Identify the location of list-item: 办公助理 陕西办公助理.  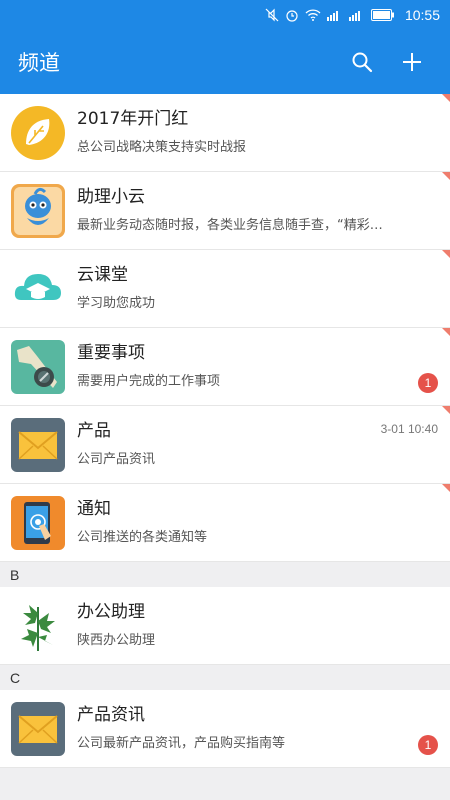
(225, 626).